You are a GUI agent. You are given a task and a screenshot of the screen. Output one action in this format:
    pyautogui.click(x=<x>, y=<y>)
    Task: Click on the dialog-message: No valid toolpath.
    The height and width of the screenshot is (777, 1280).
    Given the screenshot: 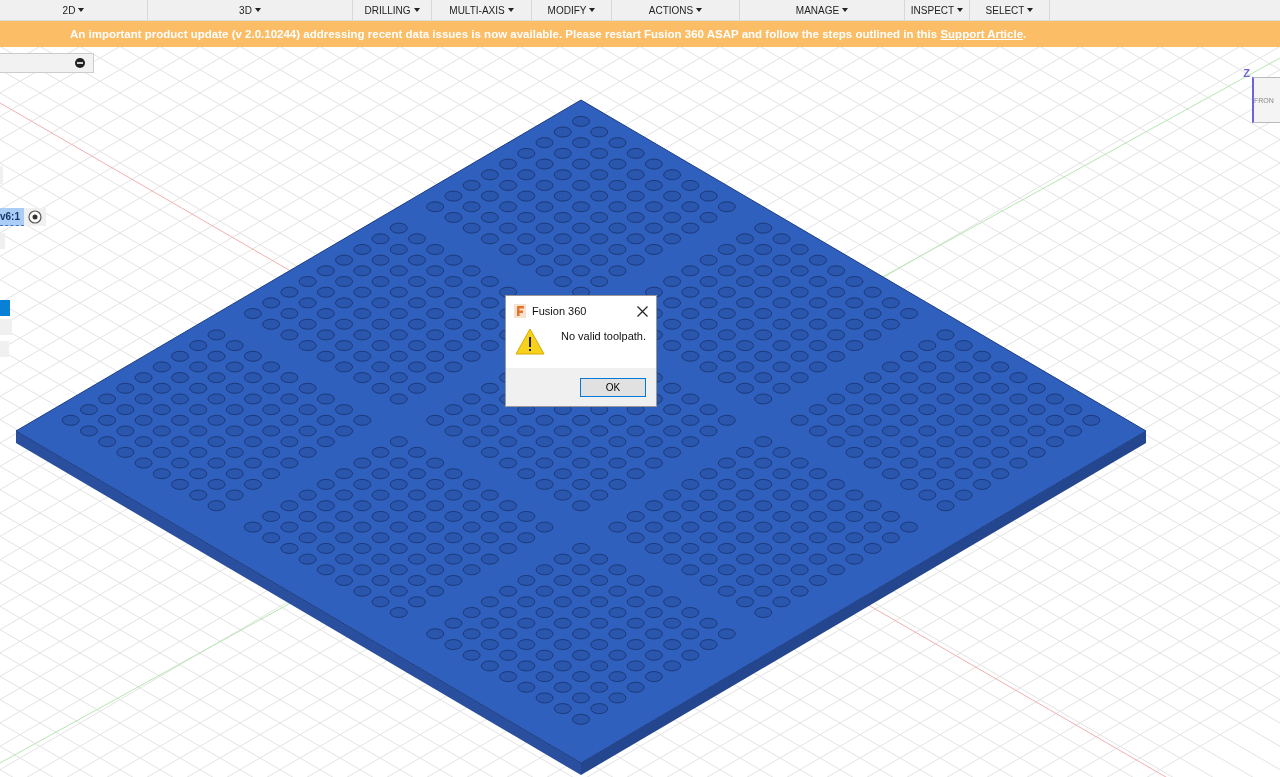 What is the action you would take?
    pyautogui.click(x=603, y=336)
    